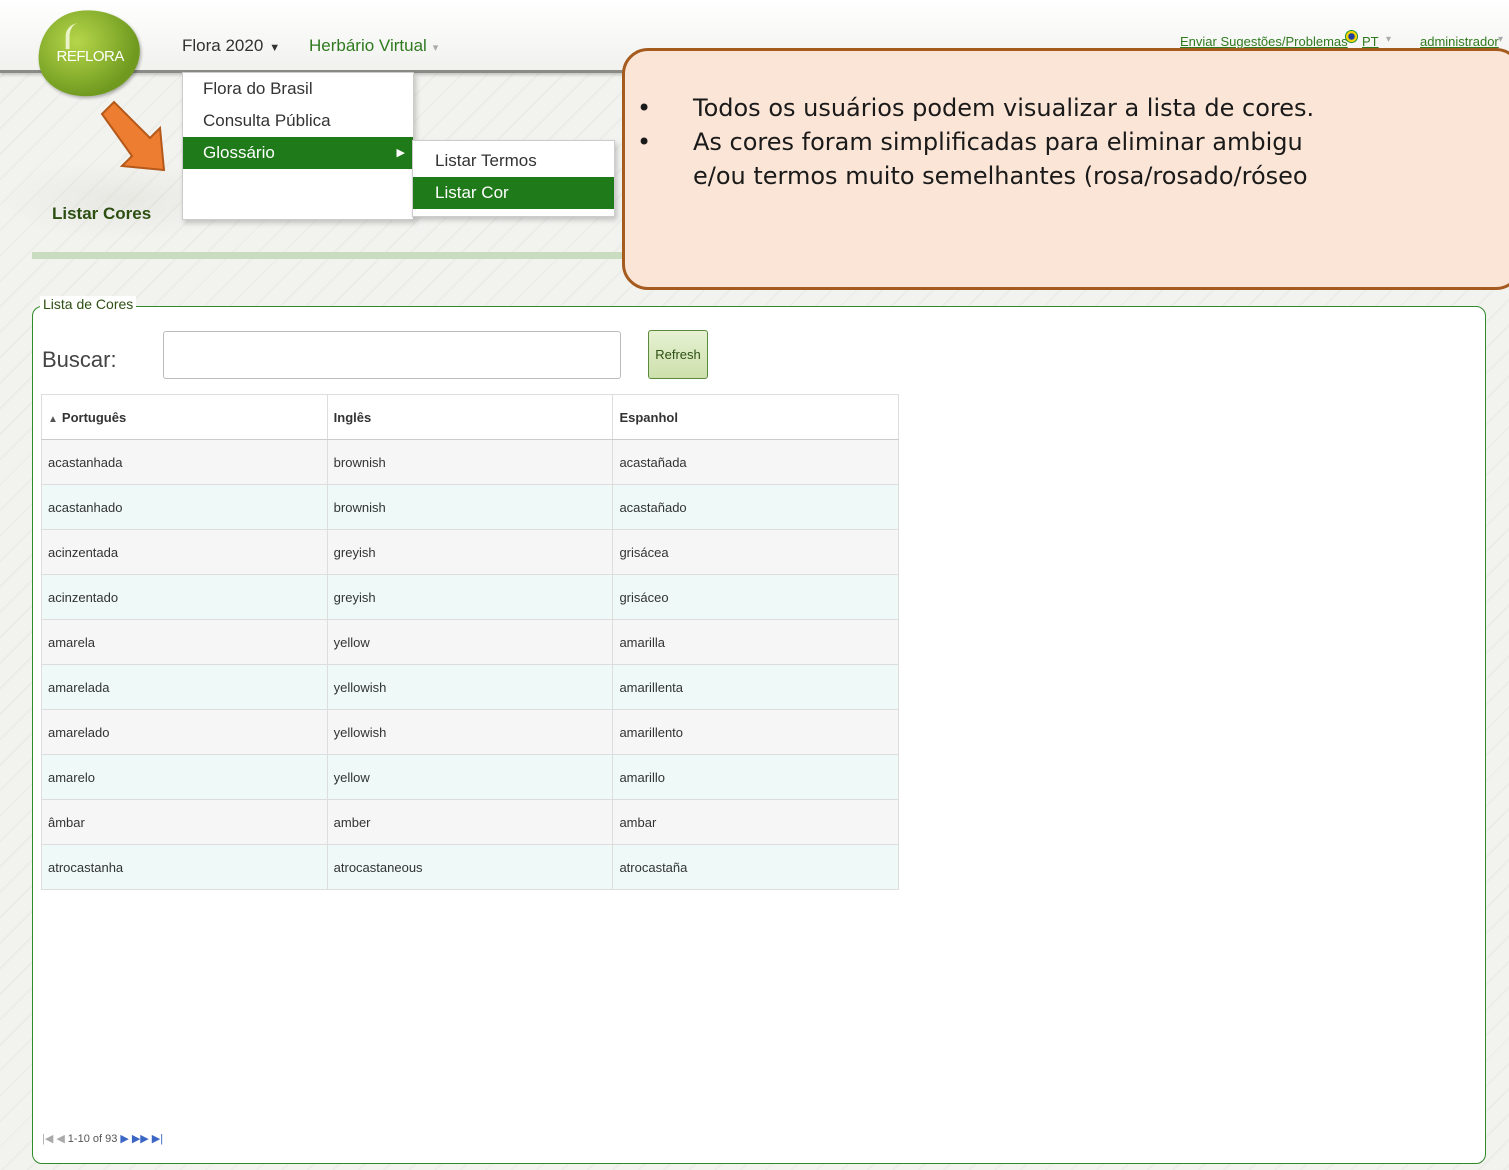  Describe the element at coordinates (184, 507) in the screenshot. I see `cell-portugues: acastanhado` at that location.